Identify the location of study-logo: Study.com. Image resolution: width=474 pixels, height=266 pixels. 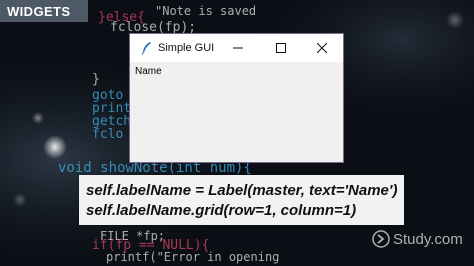
(417, 239).